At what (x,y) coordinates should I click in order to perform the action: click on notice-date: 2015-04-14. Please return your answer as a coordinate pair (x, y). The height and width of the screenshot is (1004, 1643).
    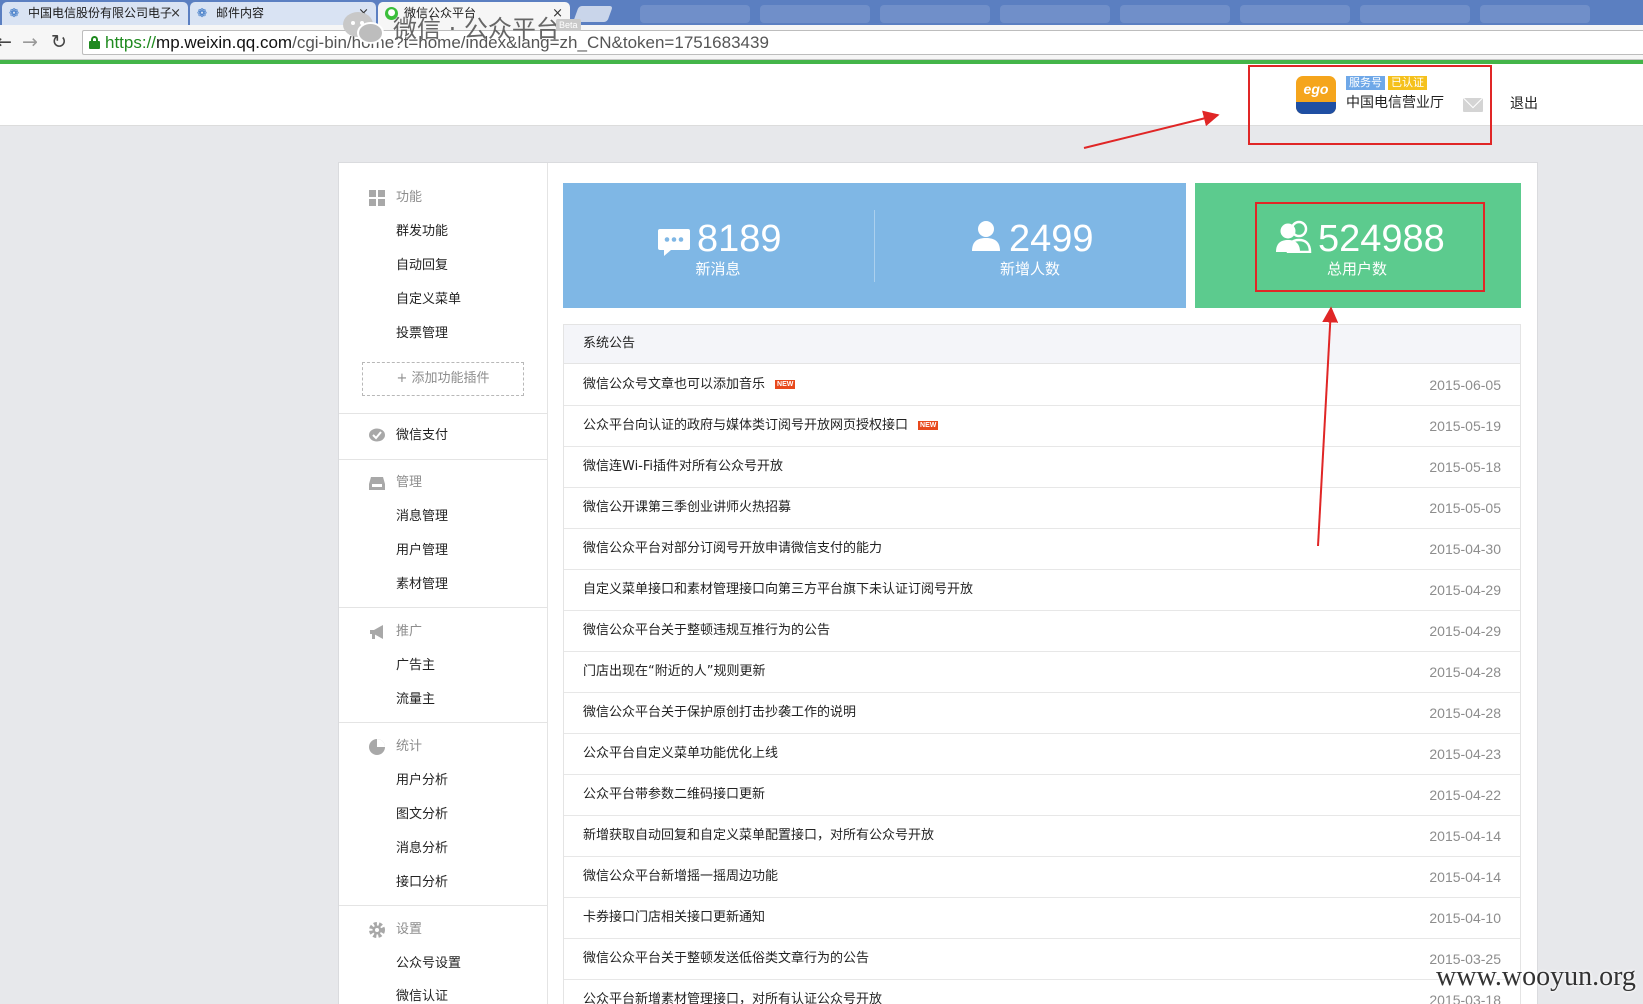
    Looking at the image, I should click on (1465, 877).